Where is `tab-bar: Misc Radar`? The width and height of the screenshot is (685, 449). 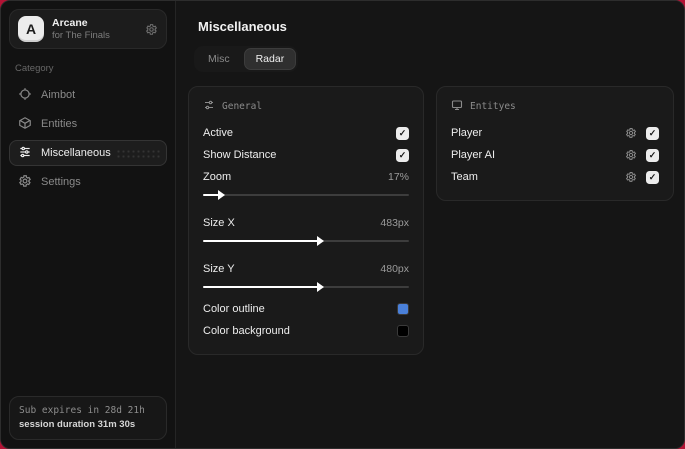 tab-bar: Misc Radar is located at coordinates (246, 59).